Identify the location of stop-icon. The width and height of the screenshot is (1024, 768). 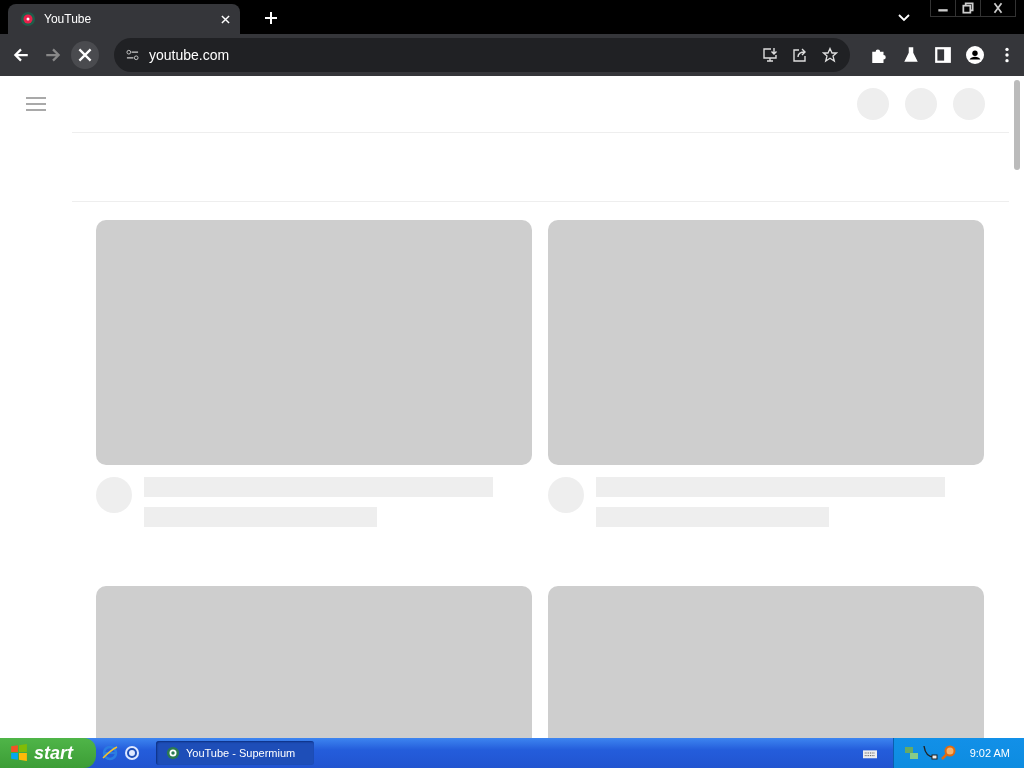
(85, 55).